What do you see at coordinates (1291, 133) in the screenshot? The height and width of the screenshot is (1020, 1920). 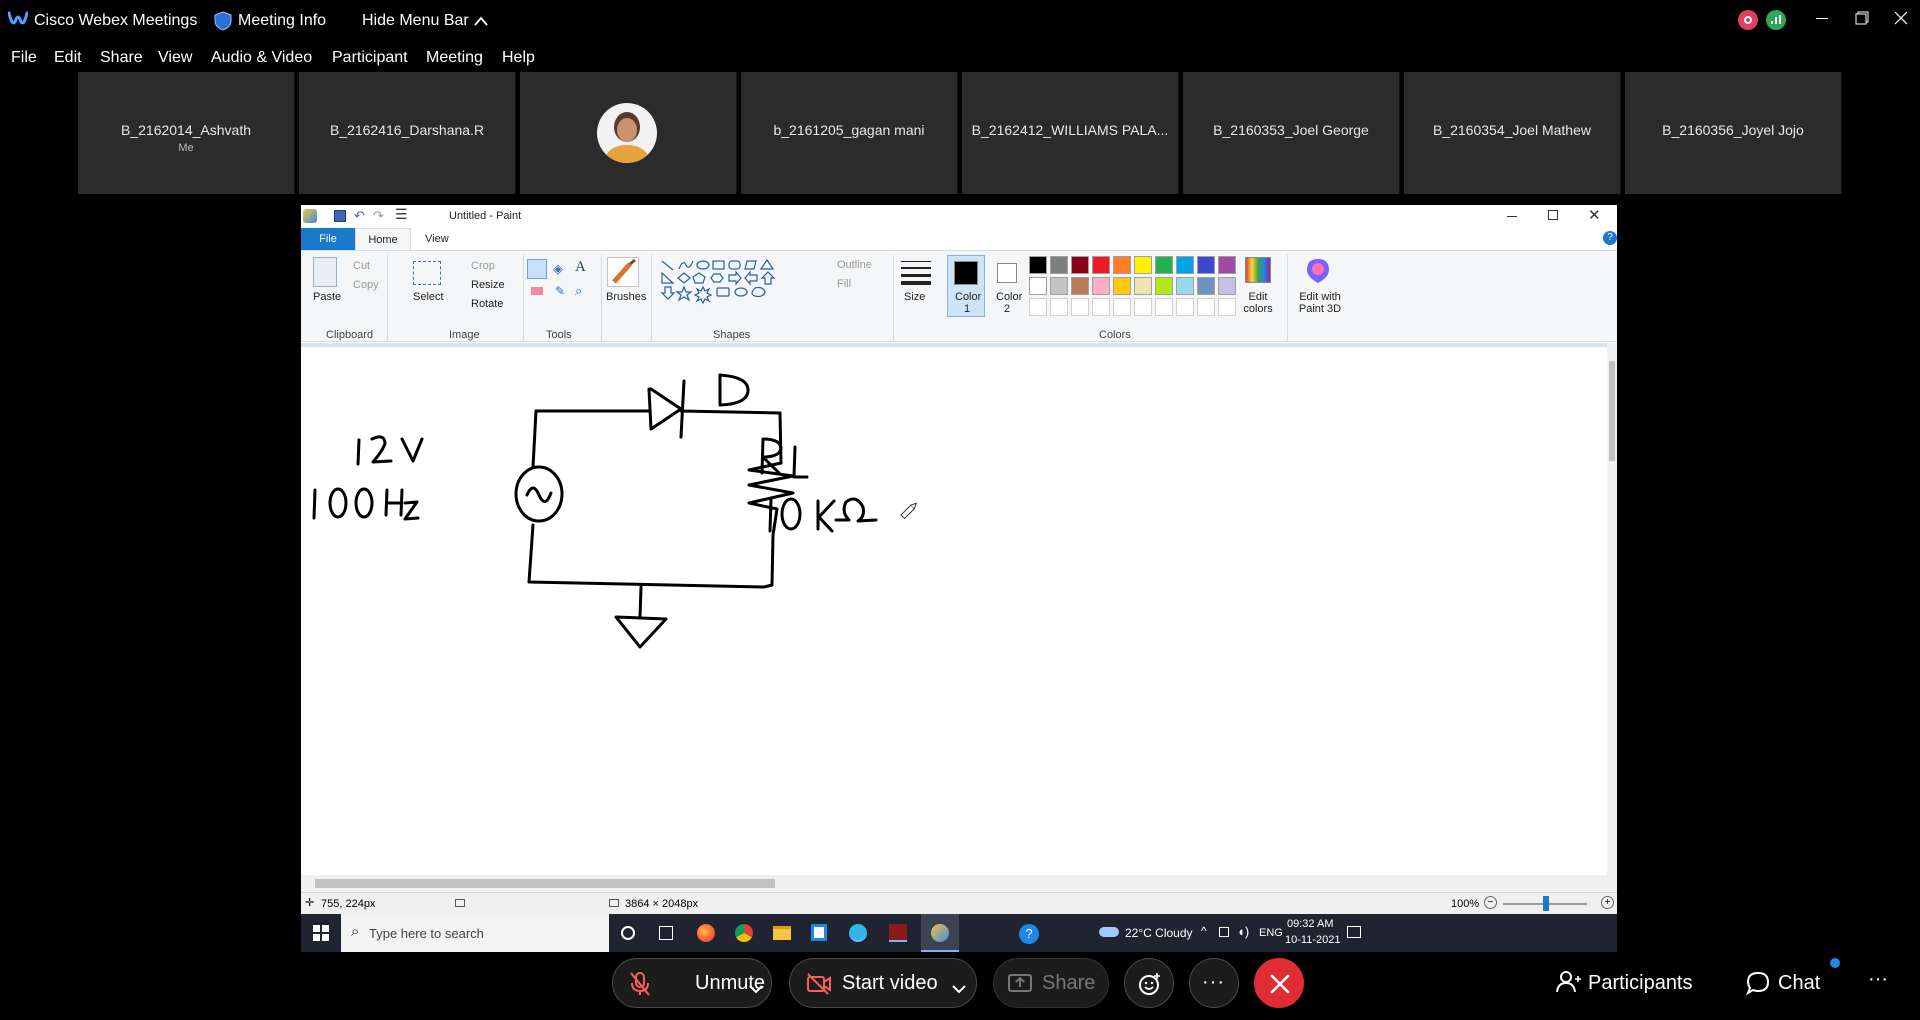 I see `participant-tile: B_2160353_Joel George` at bounding box center [1291, 133].